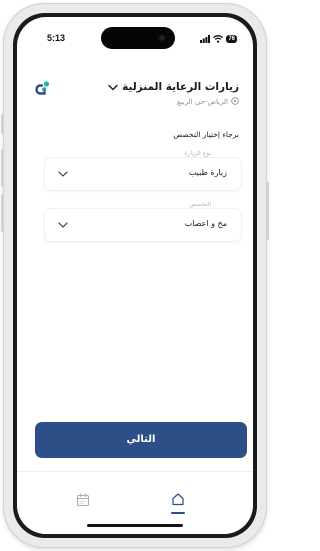  Describe the element at coordinates (2, 124) in the screenshot. I see `silent-switch` at that location.